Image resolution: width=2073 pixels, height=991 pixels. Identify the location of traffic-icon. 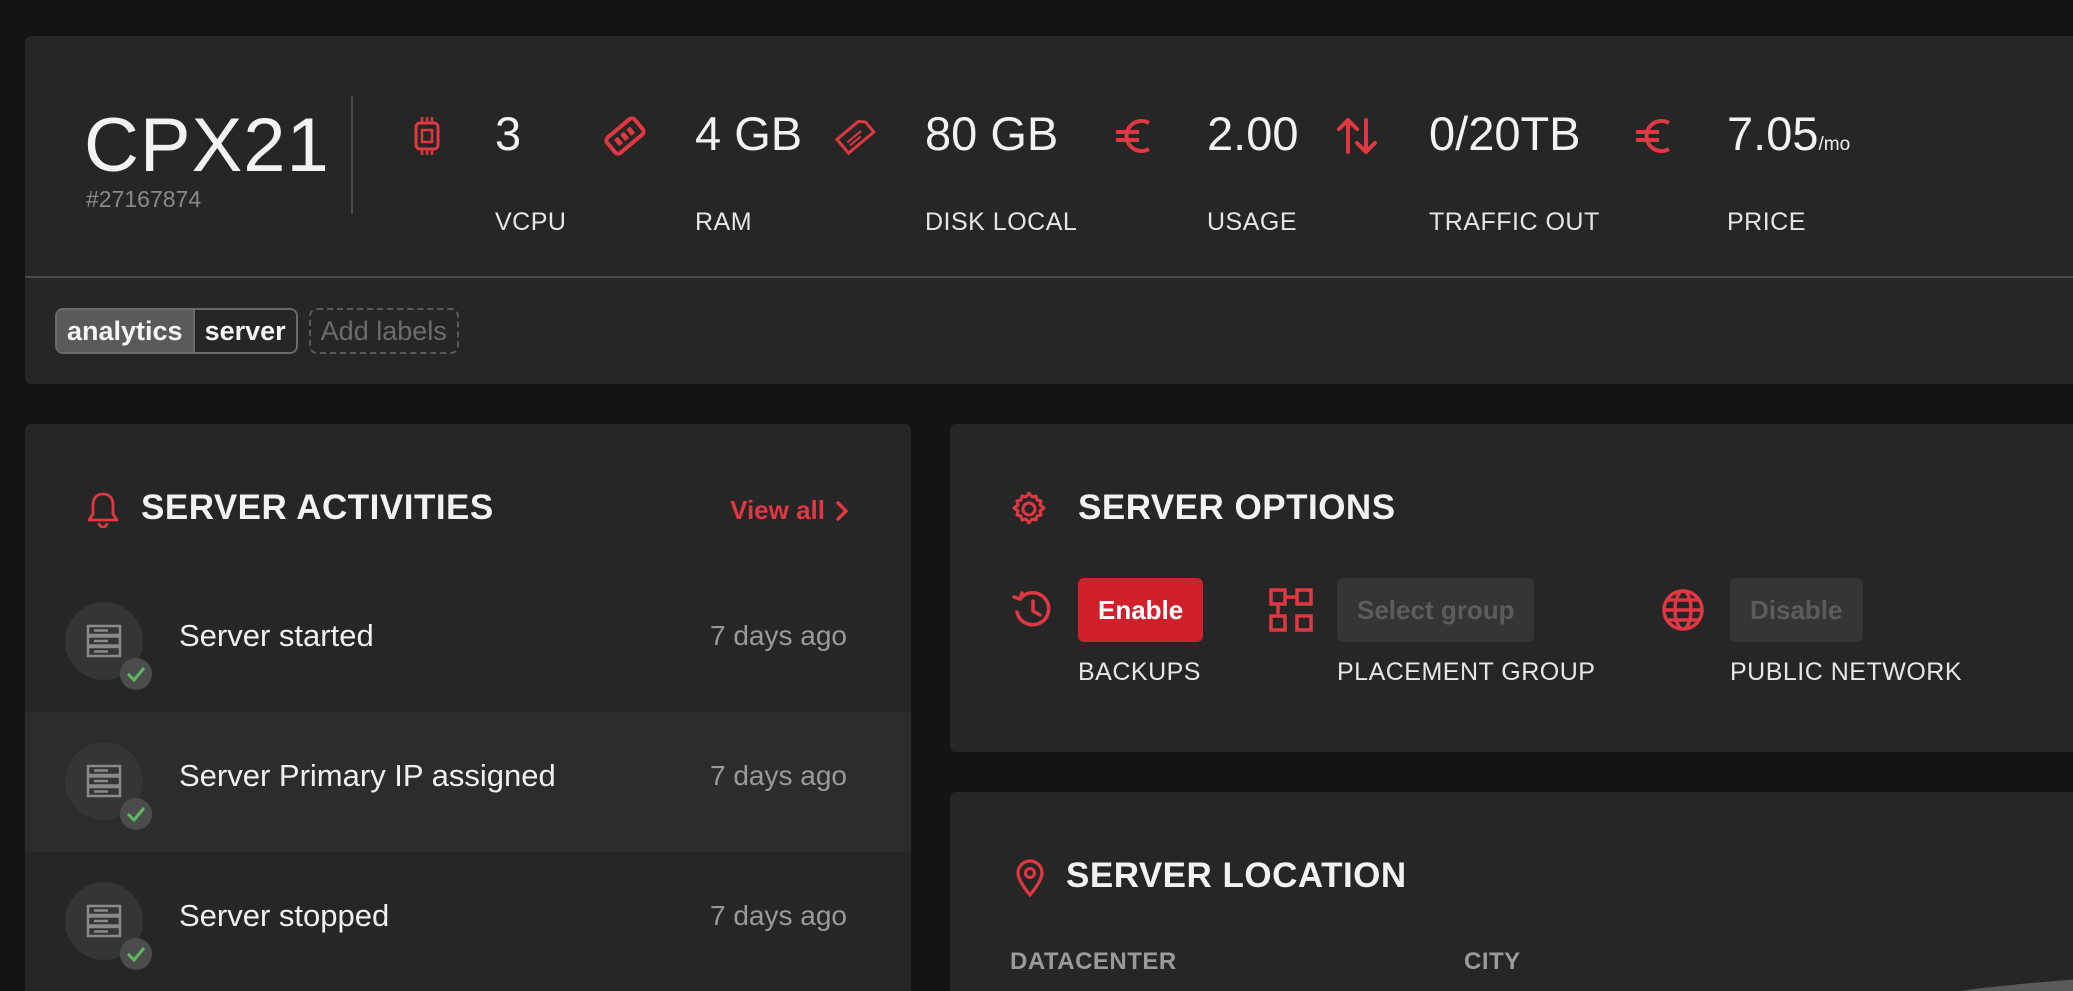
(1357, 136).